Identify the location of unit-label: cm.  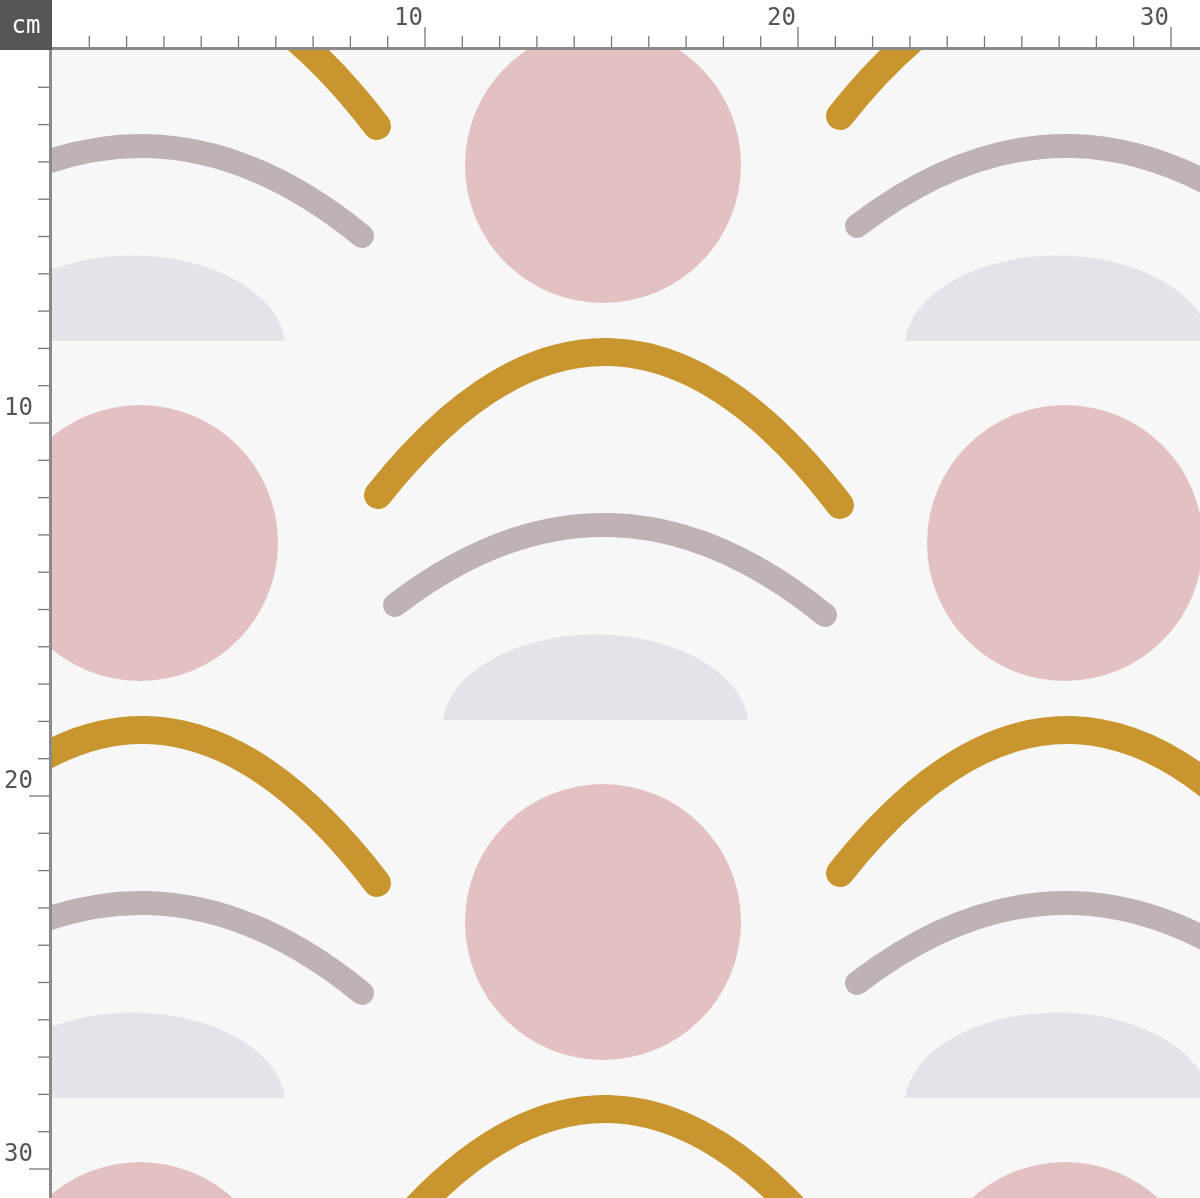
(26, 25).